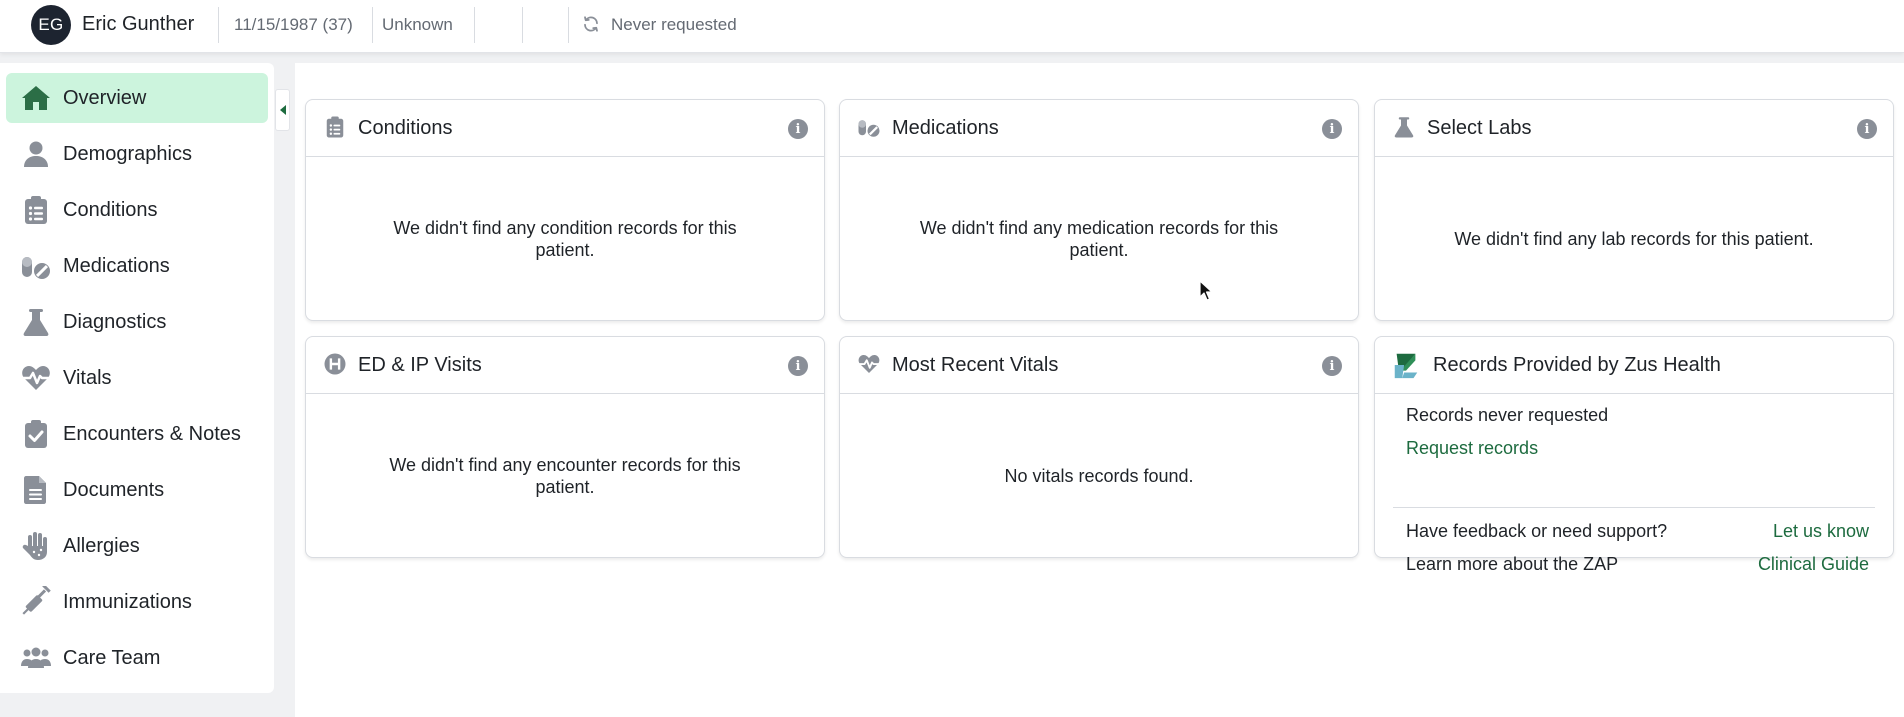  Describe the element at coordinates (101, 545) in the screenshot. I see `sidebar-item-label: Allergies` at that location.